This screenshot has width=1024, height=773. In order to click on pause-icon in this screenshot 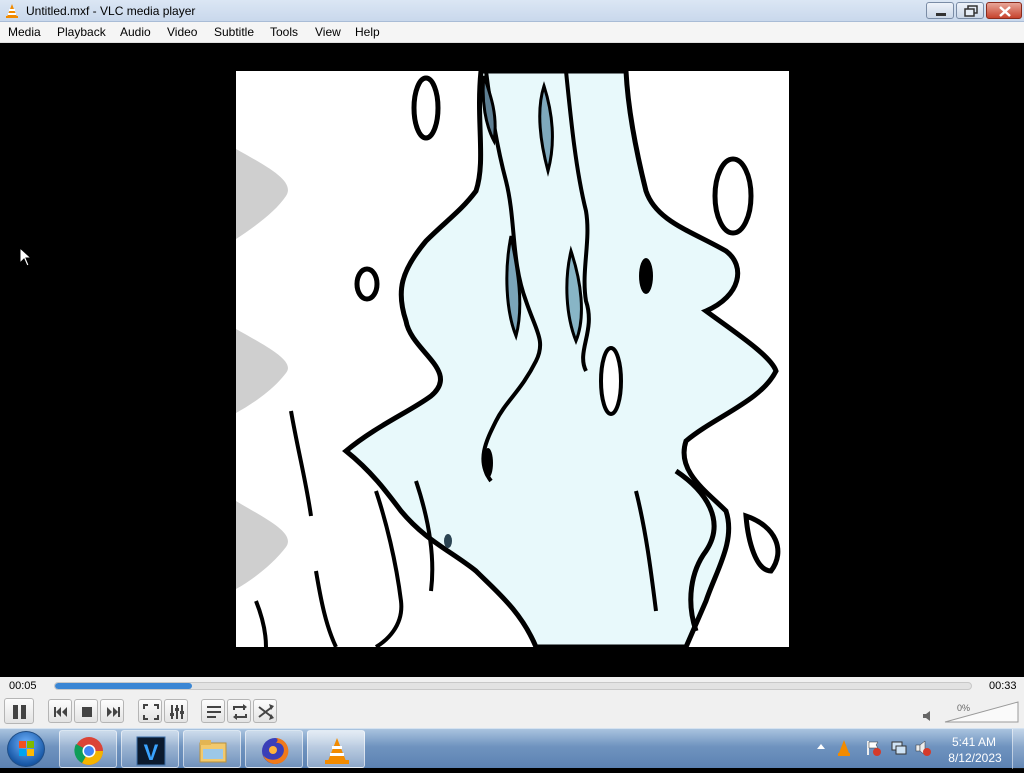, I will do `click(19, 712)`.